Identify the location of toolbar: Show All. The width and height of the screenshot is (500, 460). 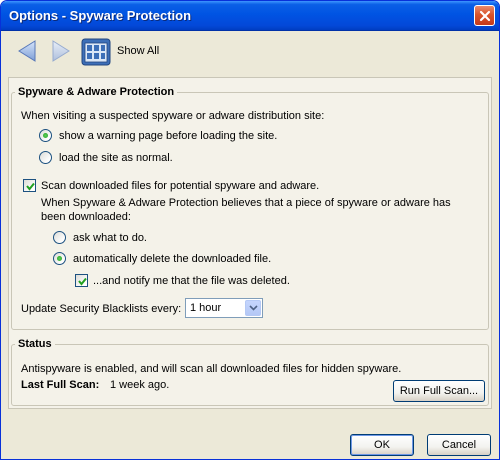
(250, 54).